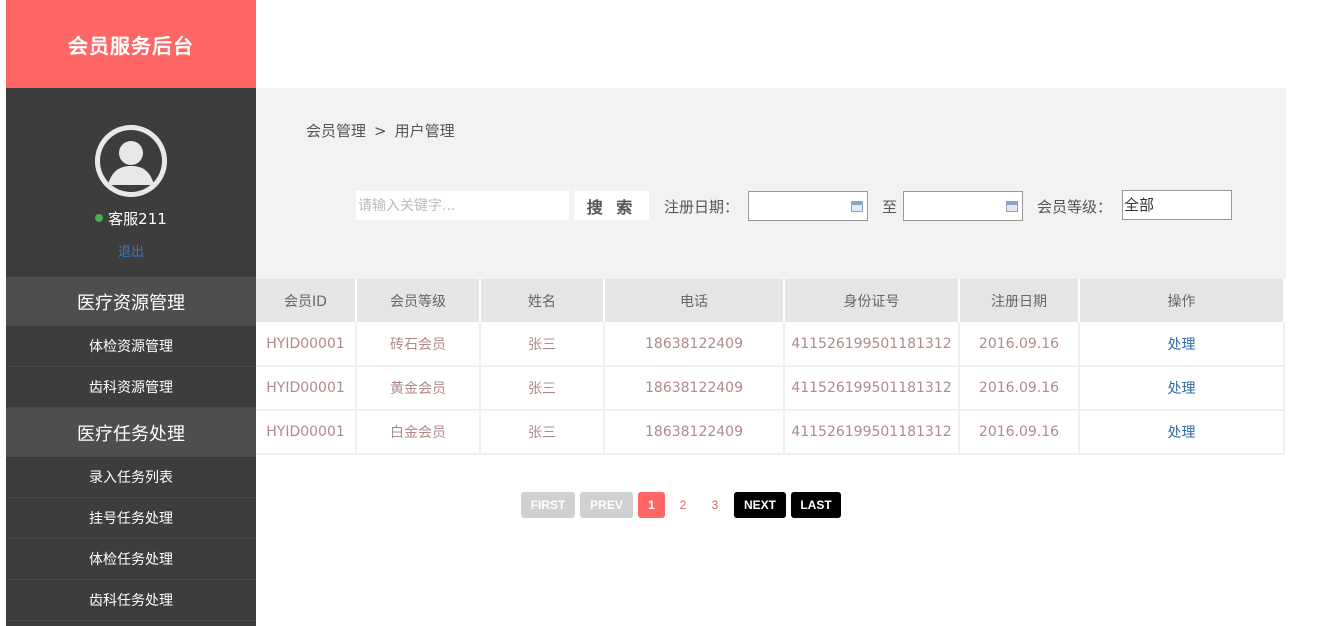 The image size is (1342, 626). Describe the element at coordinates (131, 477) in the screenshot. I see `menu-item-entry-tasks: 录入任务列表` at that location.